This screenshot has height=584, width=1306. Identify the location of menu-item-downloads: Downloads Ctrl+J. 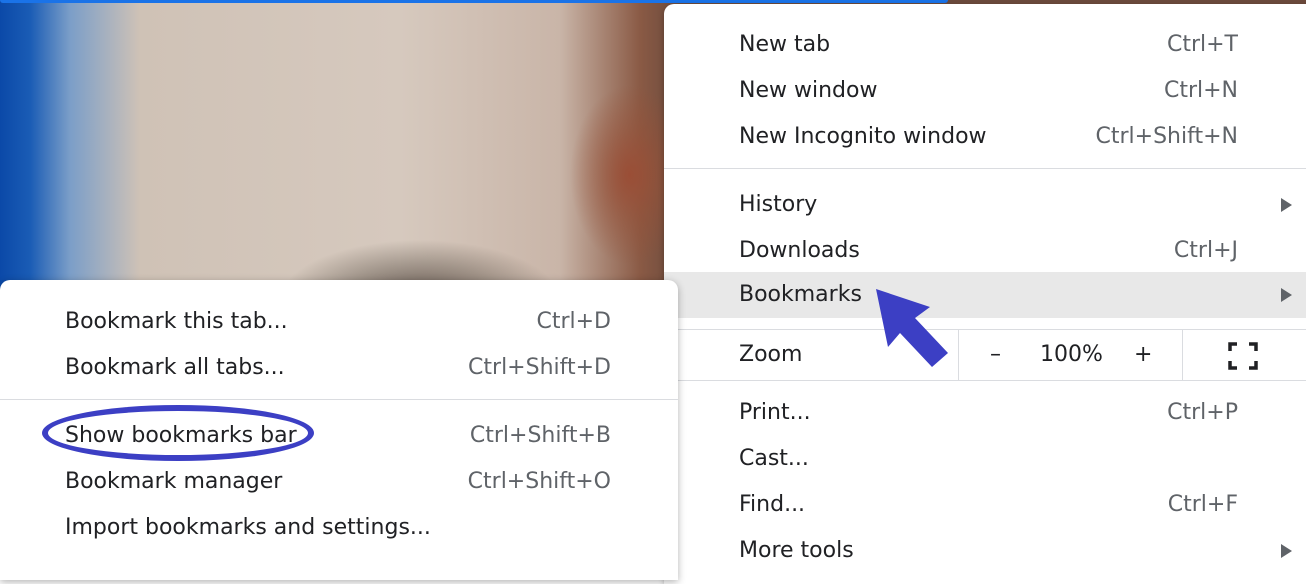
(985, 251).